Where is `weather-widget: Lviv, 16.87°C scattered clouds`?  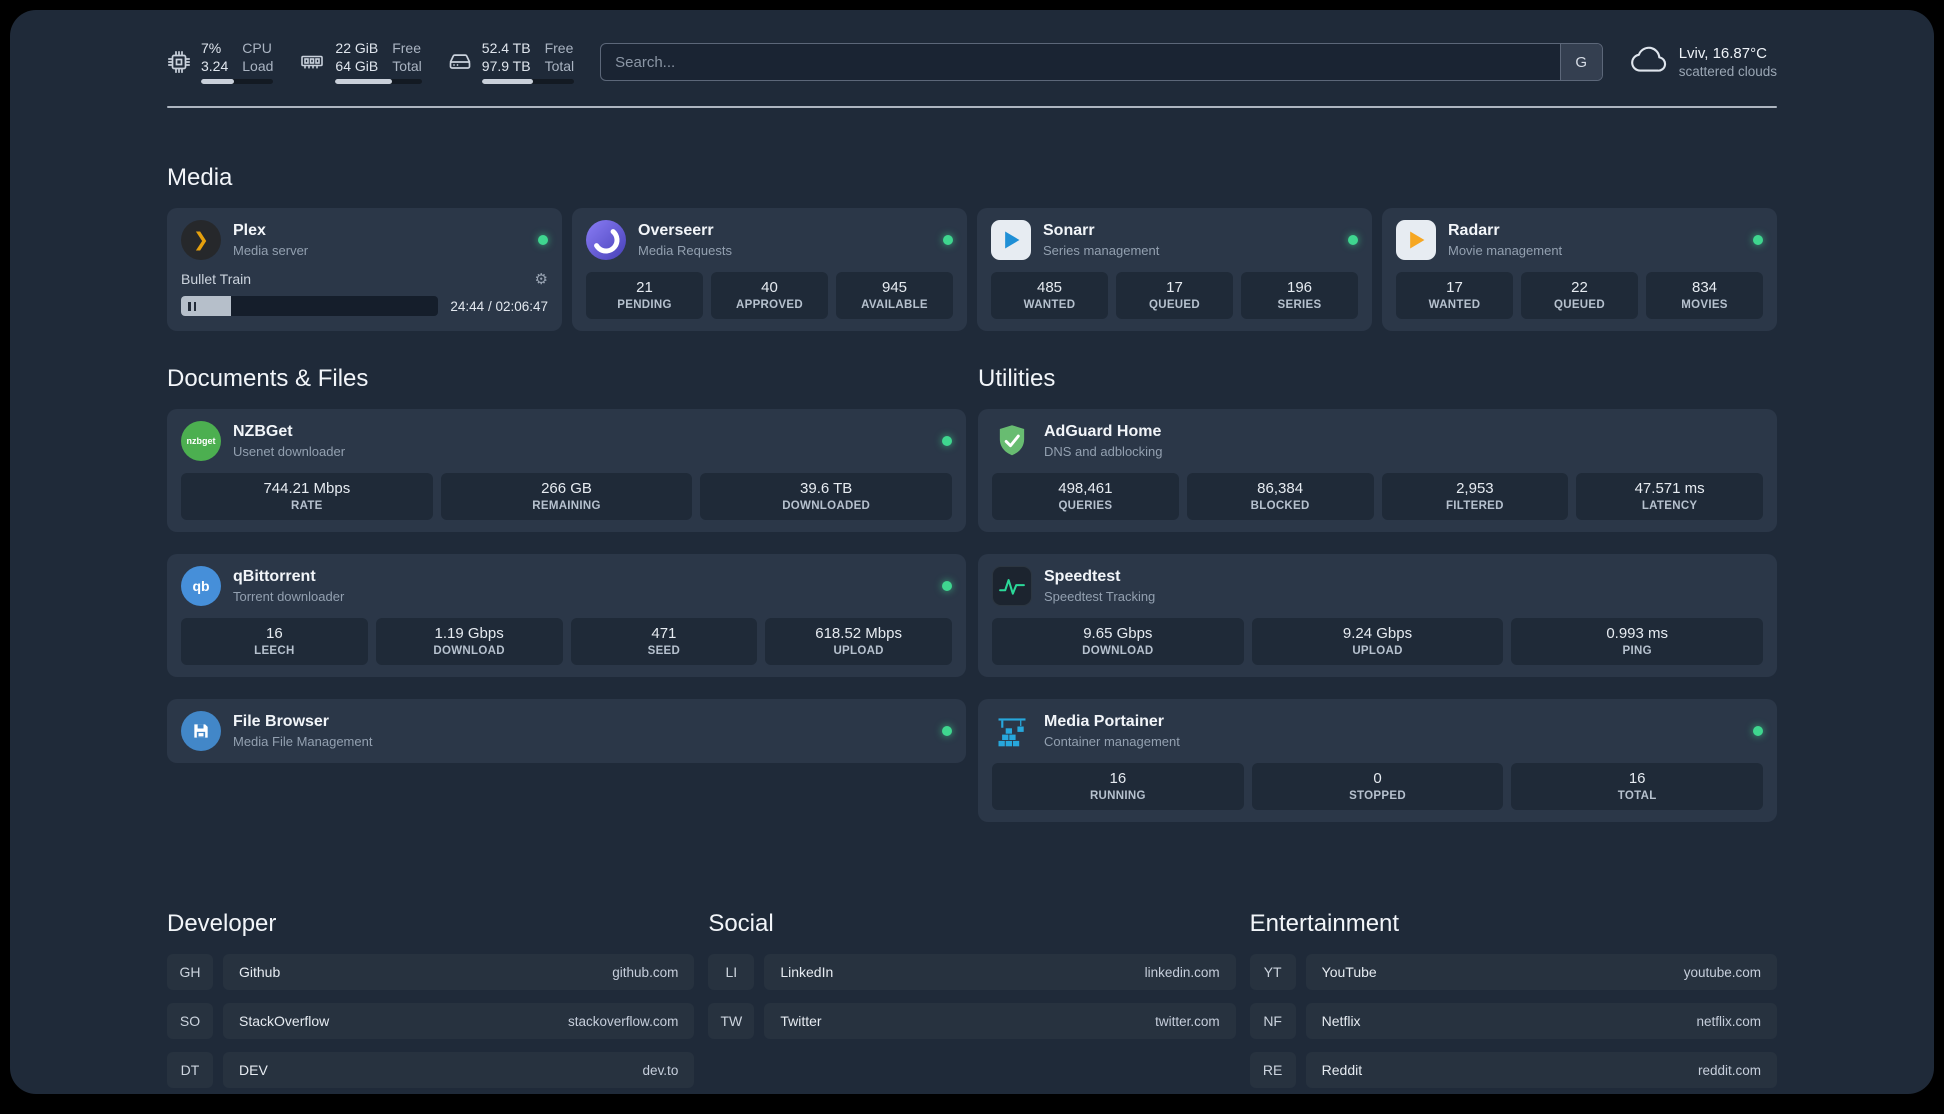
weather-widget: Lviv, 16.87°C scattered clouds is located at coordinates (1703, 62).